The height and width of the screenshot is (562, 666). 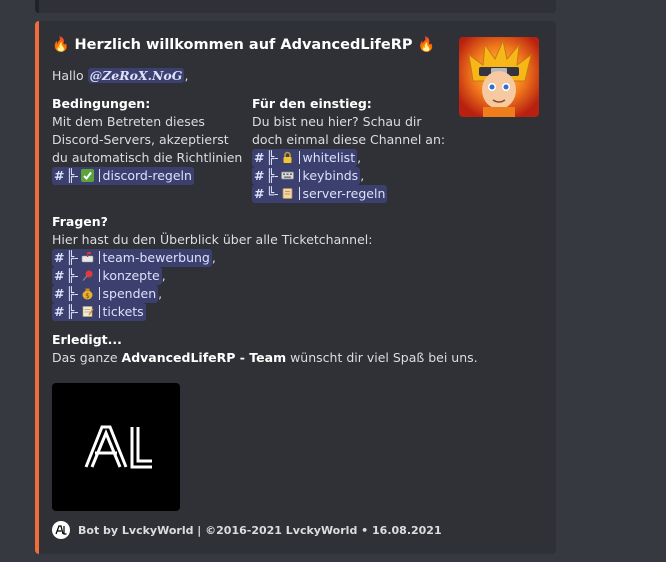 I want to click on channel-name: keybinds, so click(x=330, y=175).